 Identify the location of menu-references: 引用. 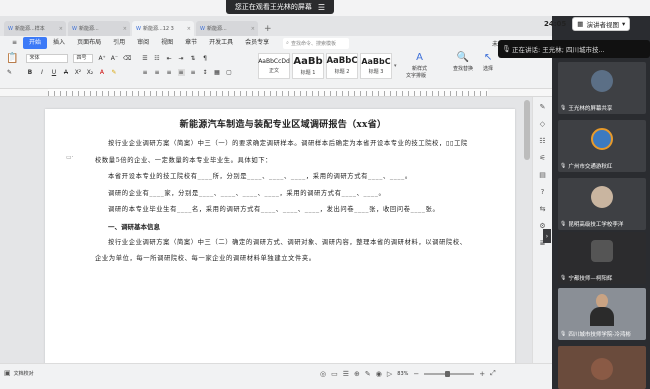
(119, 43).